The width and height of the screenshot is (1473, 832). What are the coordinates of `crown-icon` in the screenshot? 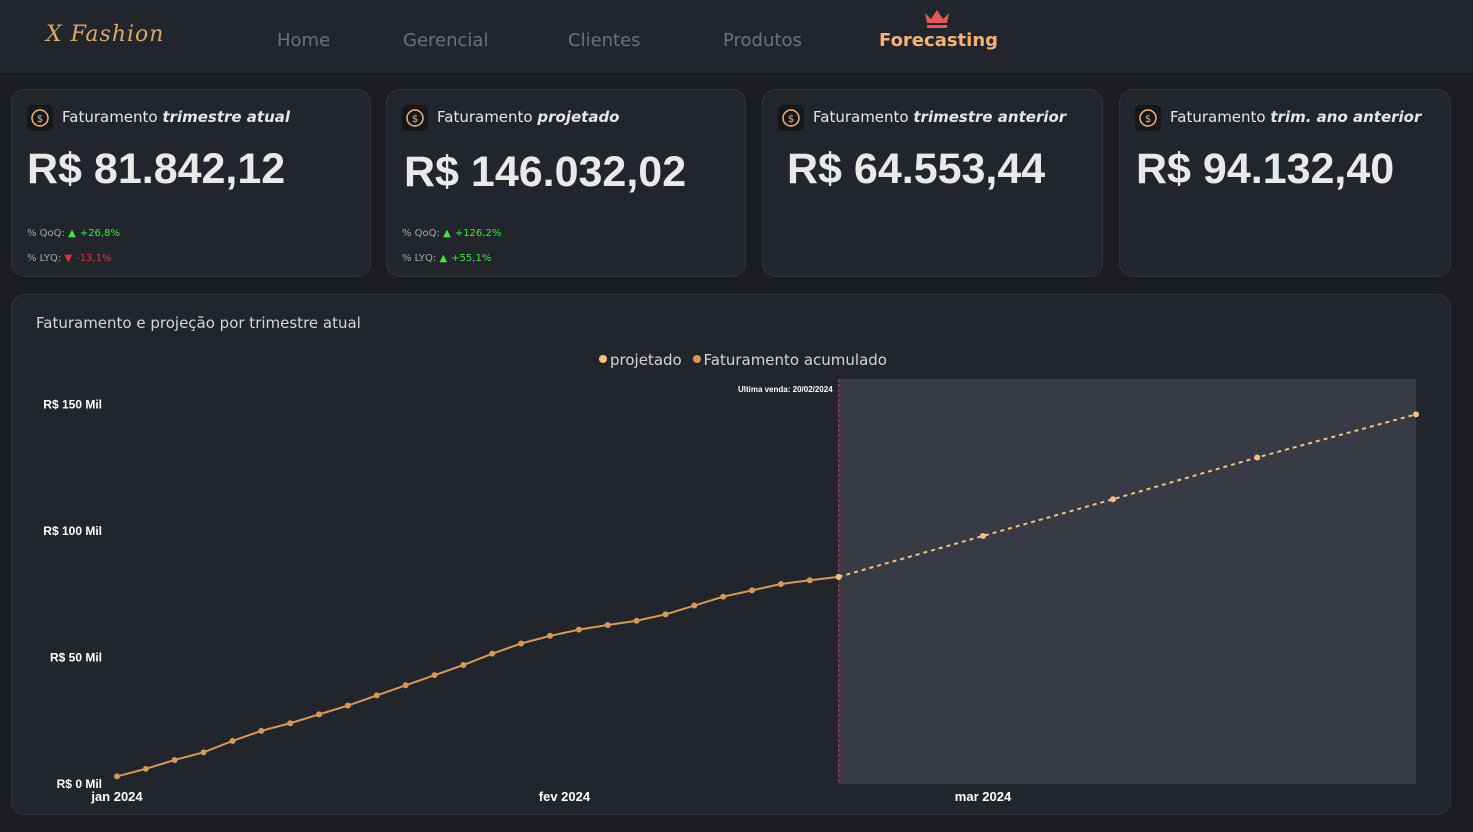 It's located at (937, 19).